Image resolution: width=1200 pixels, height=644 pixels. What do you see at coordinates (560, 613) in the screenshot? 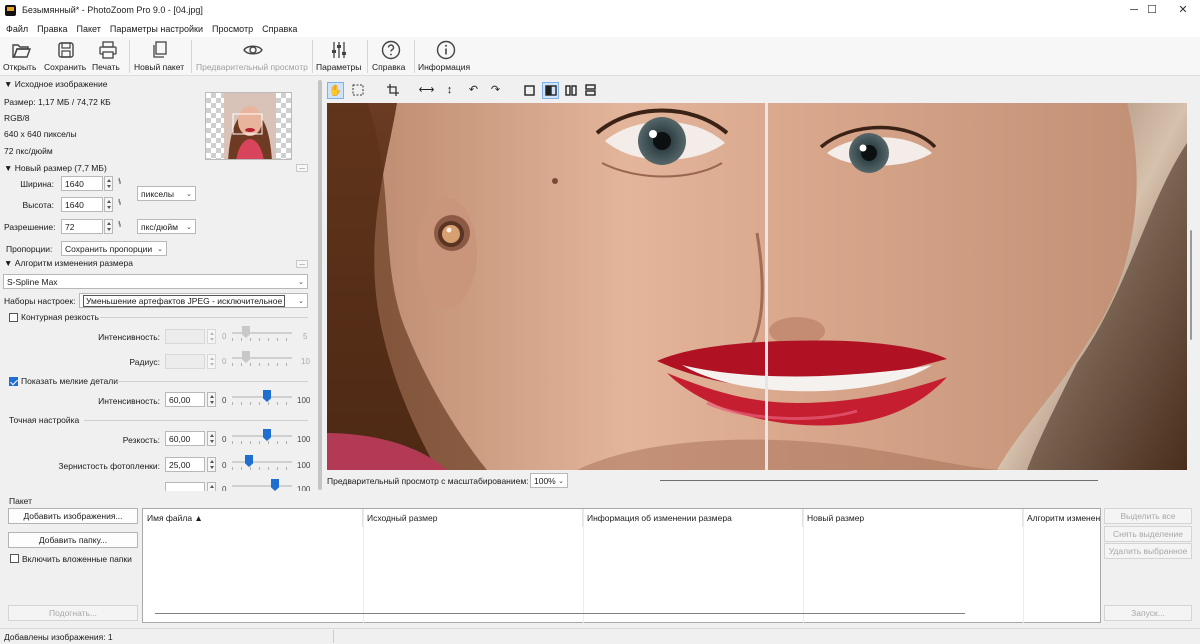
I see `table-hscroll` at bounding box center [560, 613].